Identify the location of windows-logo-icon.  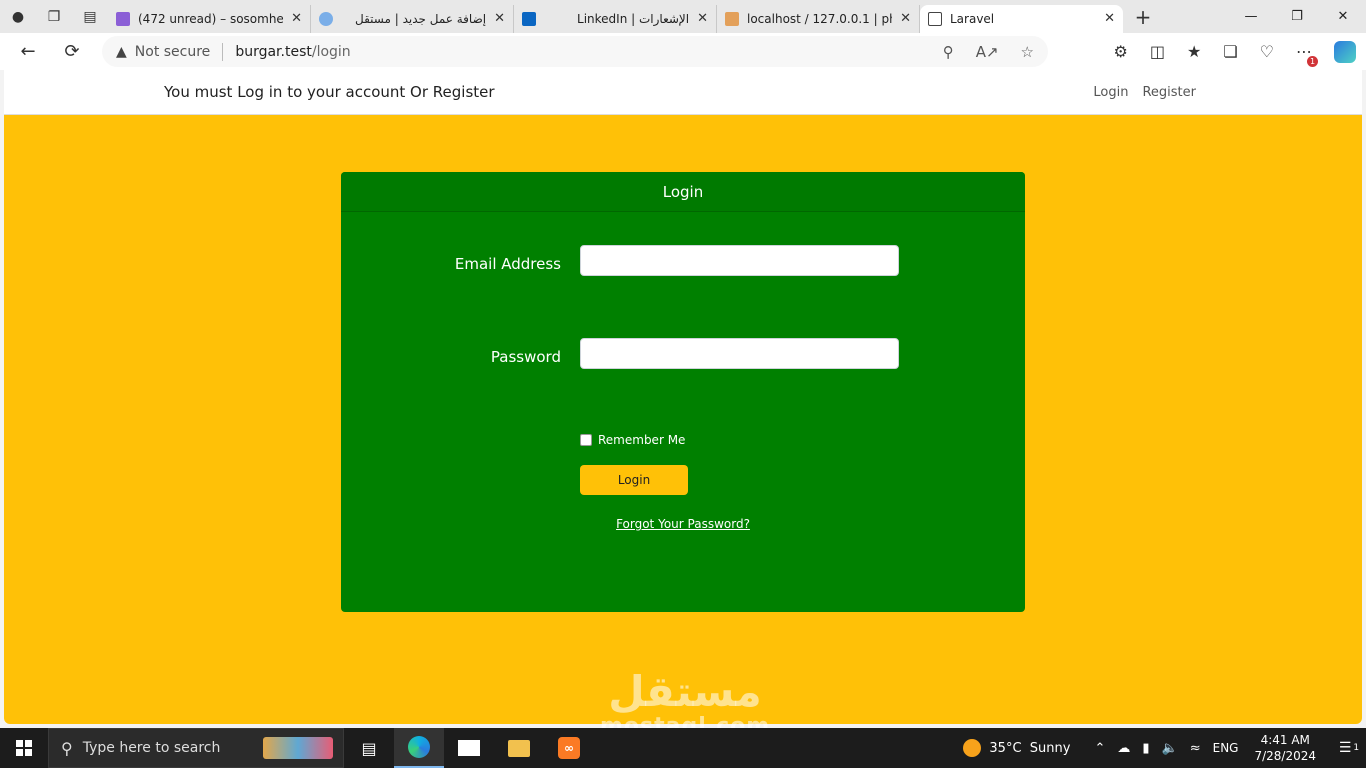
(24, 748).